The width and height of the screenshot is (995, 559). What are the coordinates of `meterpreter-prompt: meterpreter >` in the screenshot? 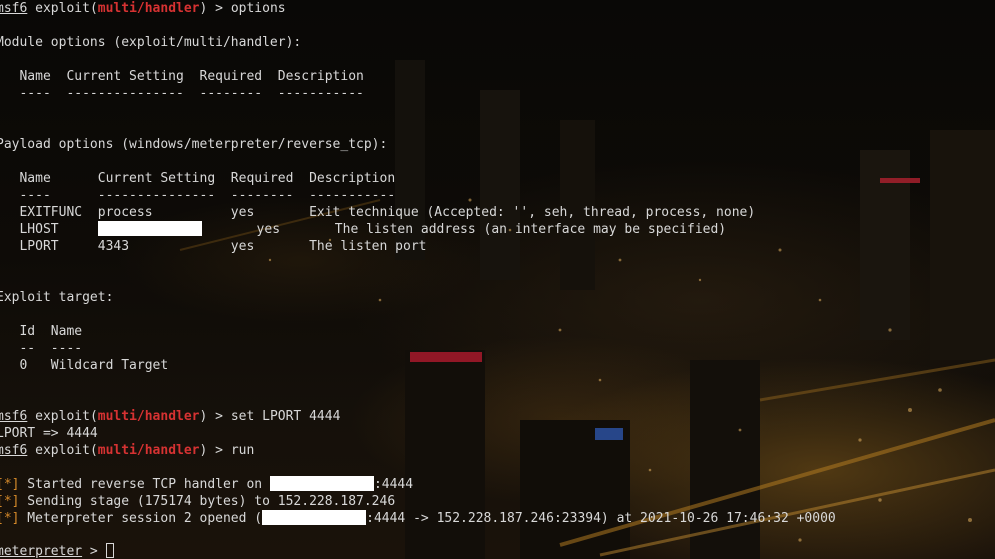 It's located at (57, 551).